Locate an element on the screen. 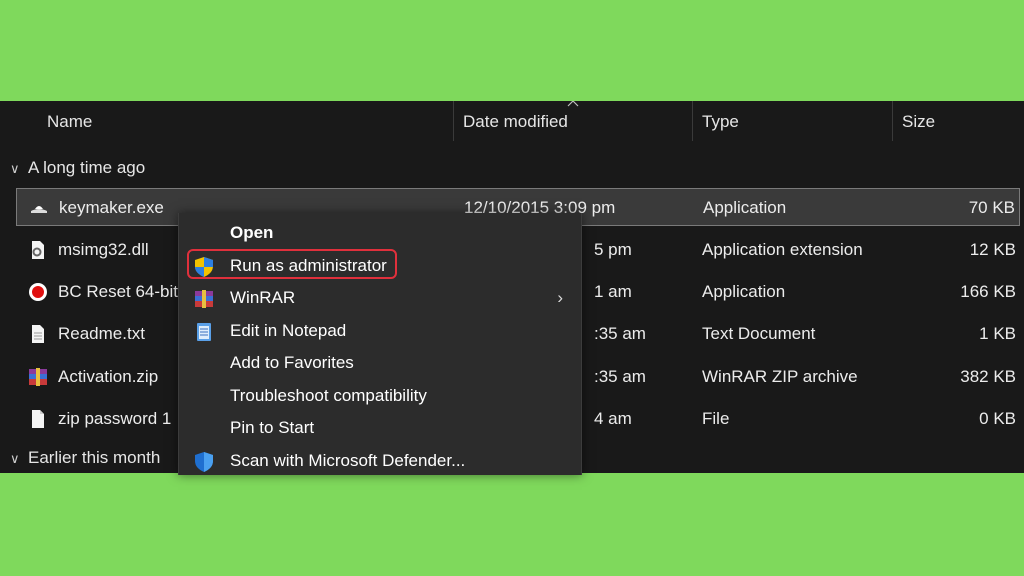 The height and width of the screenshot is (576, 1024). menu-item-winrar: WinRAR › is located at coordinates (380, 298).